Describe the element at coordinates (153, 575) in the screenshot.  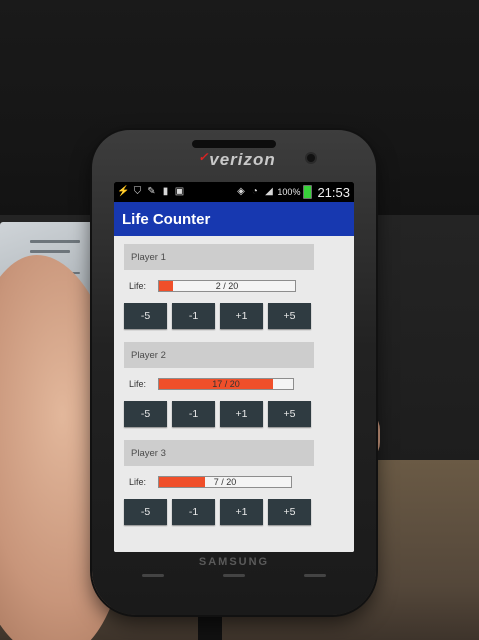
I see `menu-key` at that location.